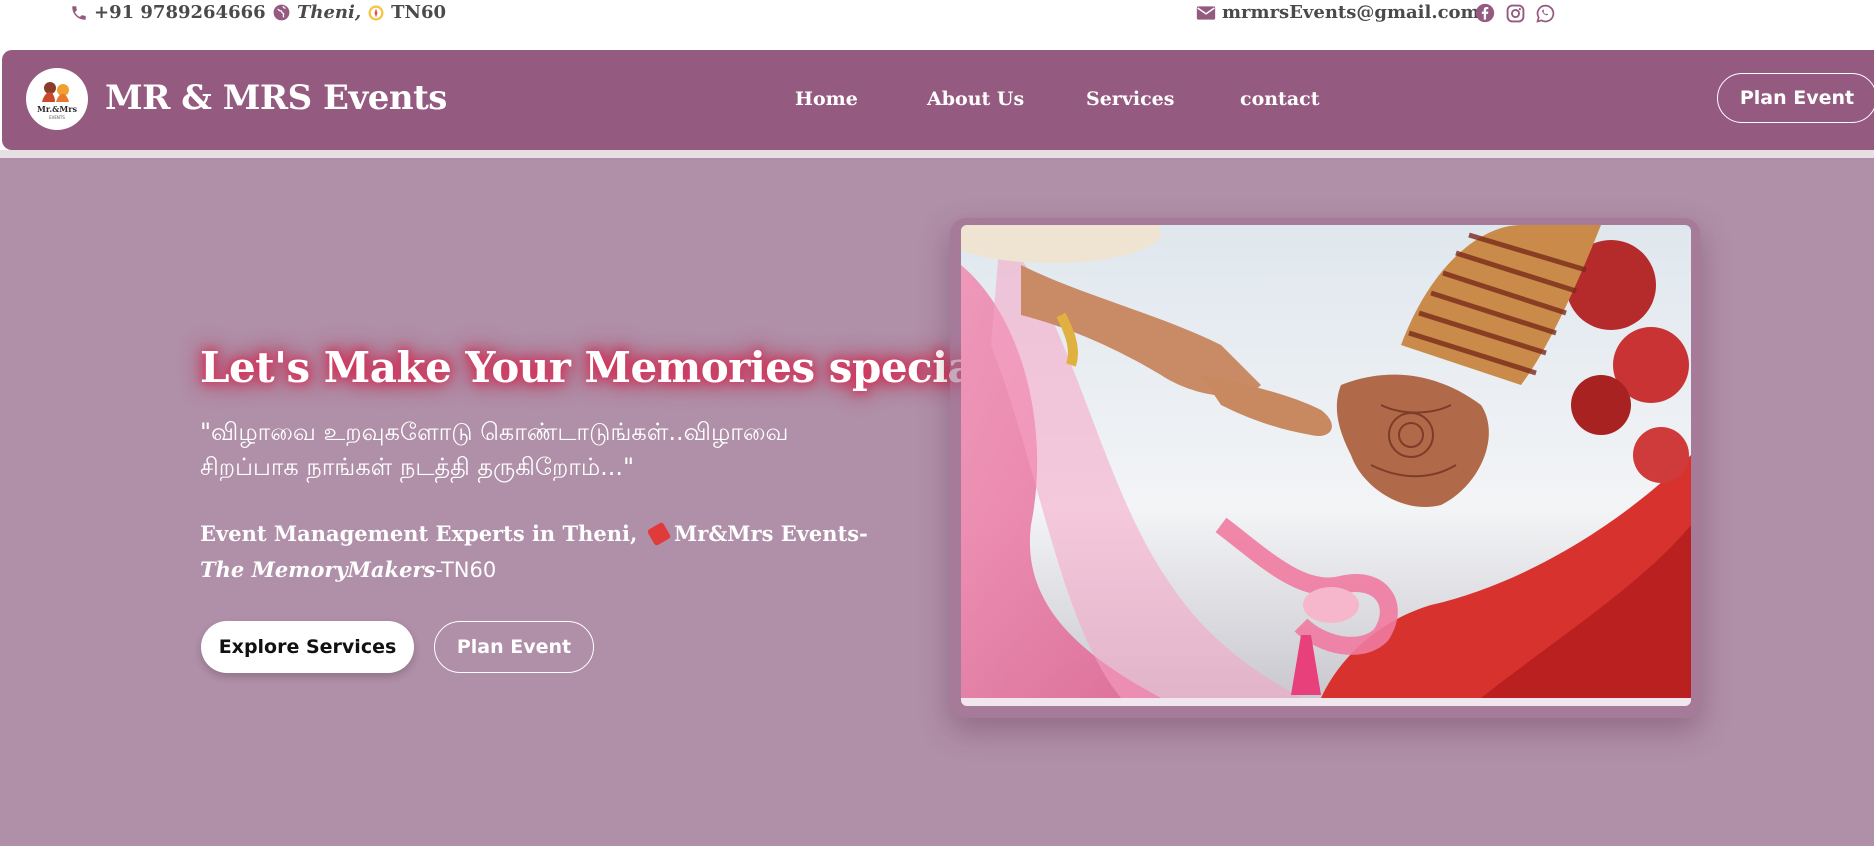  What do you see at coordinates (1206, 13) in the screenshot?
I see `envelope-icon` at bounding box center [1206, 13].